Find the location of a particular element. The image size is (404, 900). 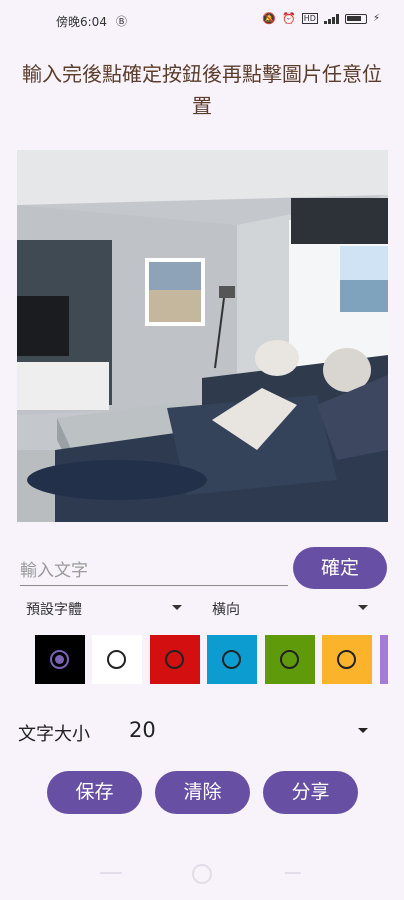

color-picker is located at coordinates (211, 660).